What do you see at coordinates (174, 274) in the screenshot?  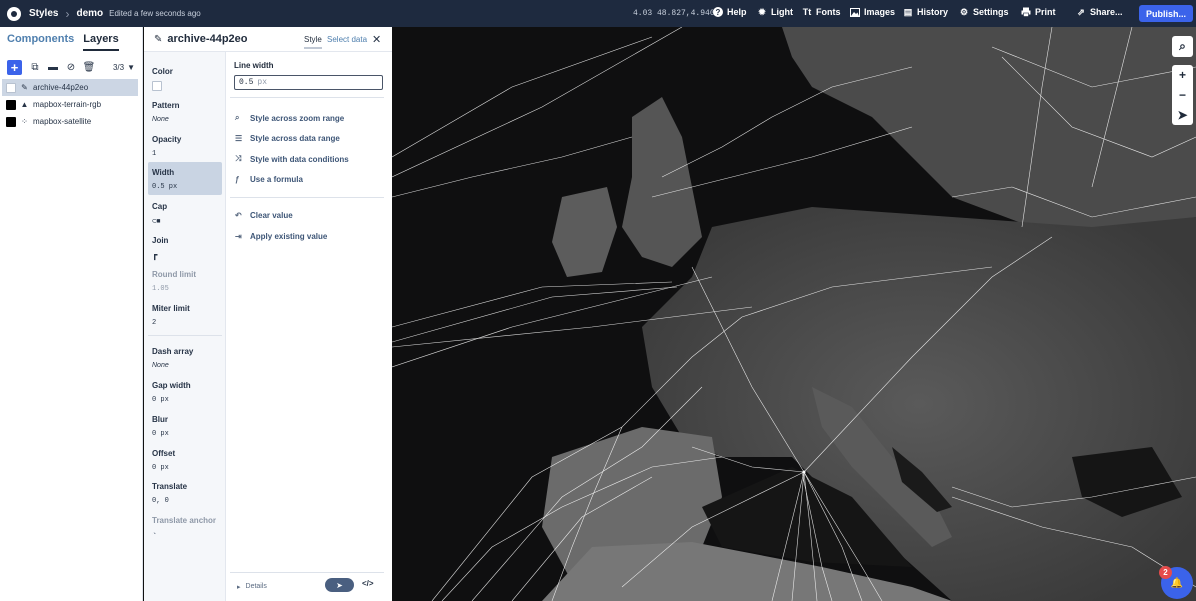 I see `prop-label: Round limit` at bounding box center [174, 274].